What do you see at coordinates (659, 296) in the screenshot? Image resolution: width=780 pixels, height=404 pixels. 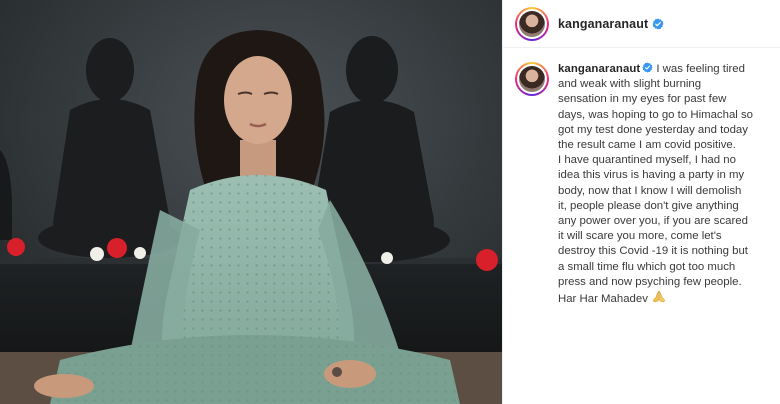 I see `praying-hands-icon` at bounding box center [659, 296].